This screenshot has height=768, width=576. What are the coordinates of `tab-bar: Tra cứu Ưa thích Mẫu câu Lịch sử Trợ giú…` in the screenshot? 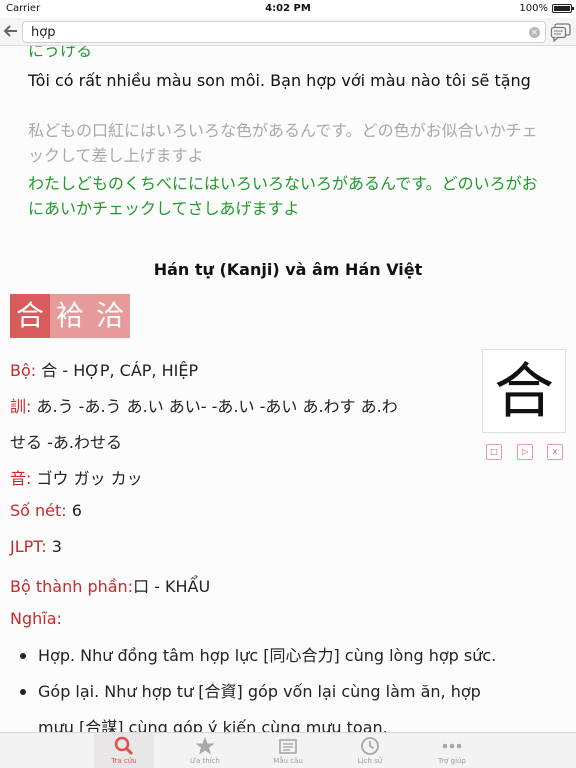 It's located at (288, 750).